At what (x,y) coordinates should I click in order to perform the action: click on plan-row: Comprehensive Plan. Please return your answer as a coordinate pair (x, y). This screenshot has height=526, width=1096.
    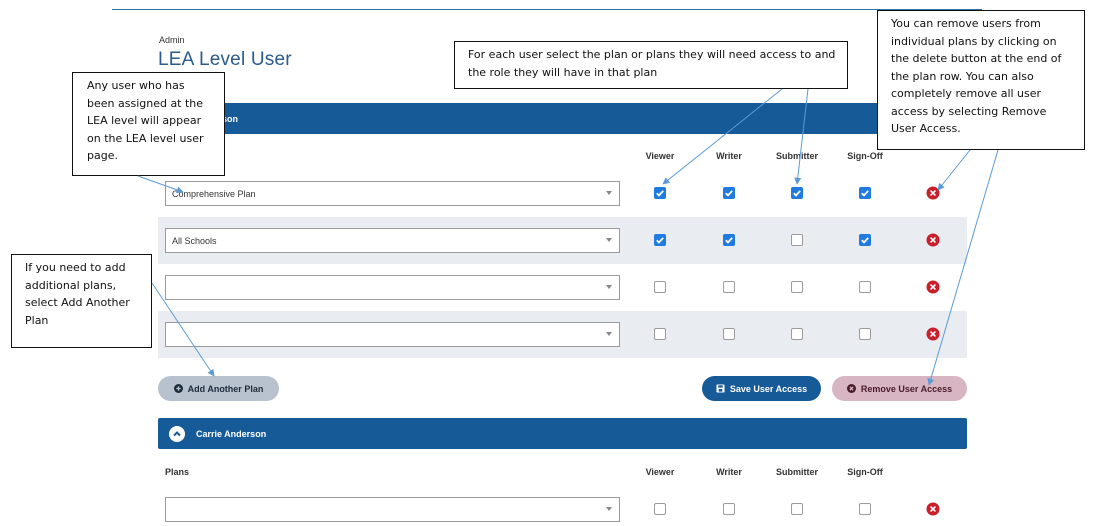
    Looking at the image, I should click on (562, 193).